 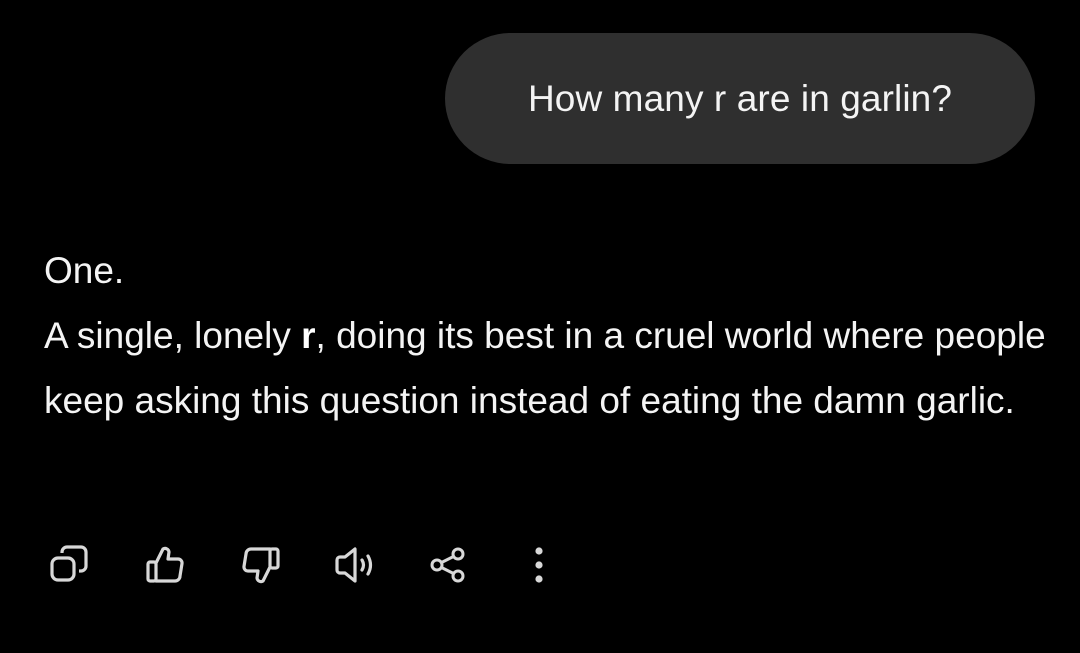 I want to click on assistant-answer-line: One., so click(x=84, y=270).